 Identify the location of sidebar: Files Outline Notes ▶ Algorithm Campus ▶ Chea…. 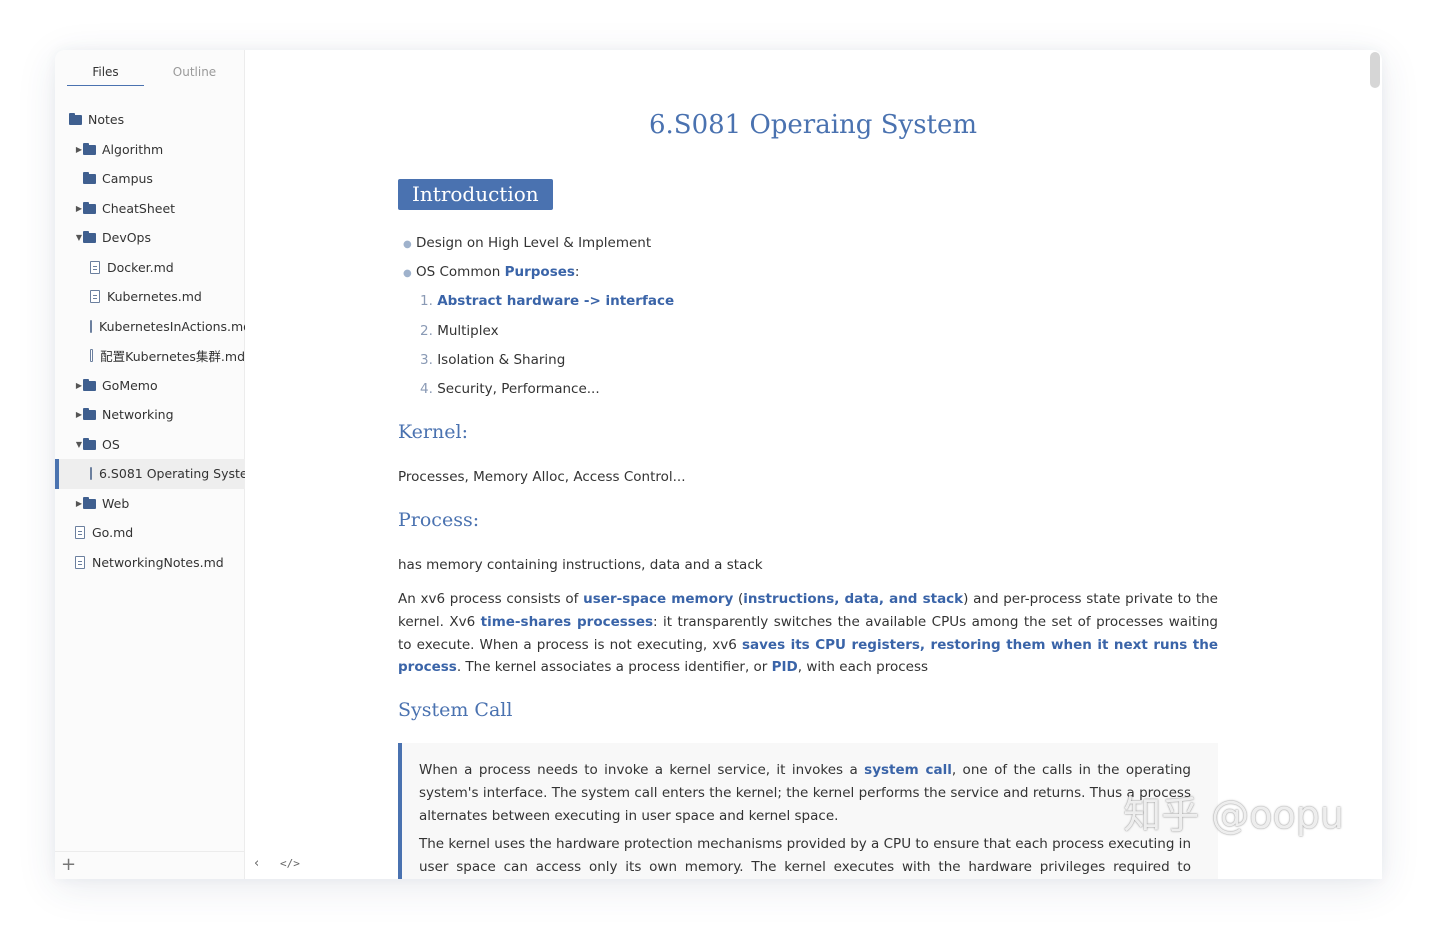
(150, 464).